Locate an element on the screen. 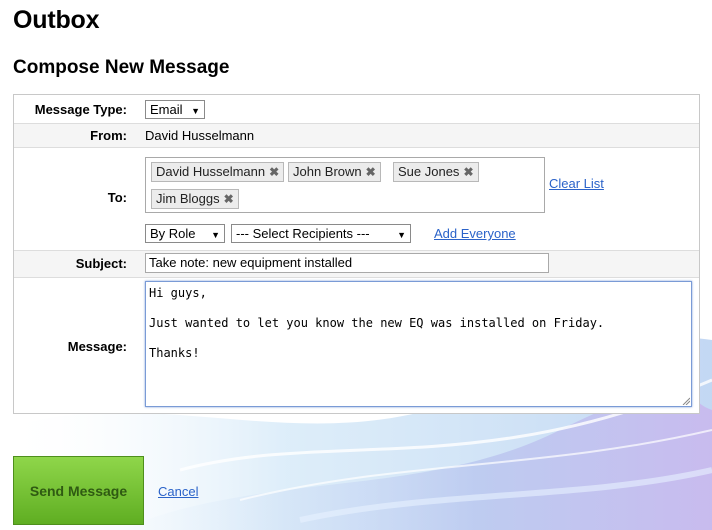  recipient-chip: David Husselmann ✖ is located at coordinates (218, 172).